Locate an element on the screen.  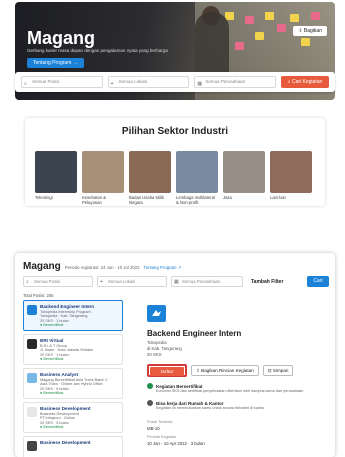
search-button: Cari is located at coordinates (318, 281).